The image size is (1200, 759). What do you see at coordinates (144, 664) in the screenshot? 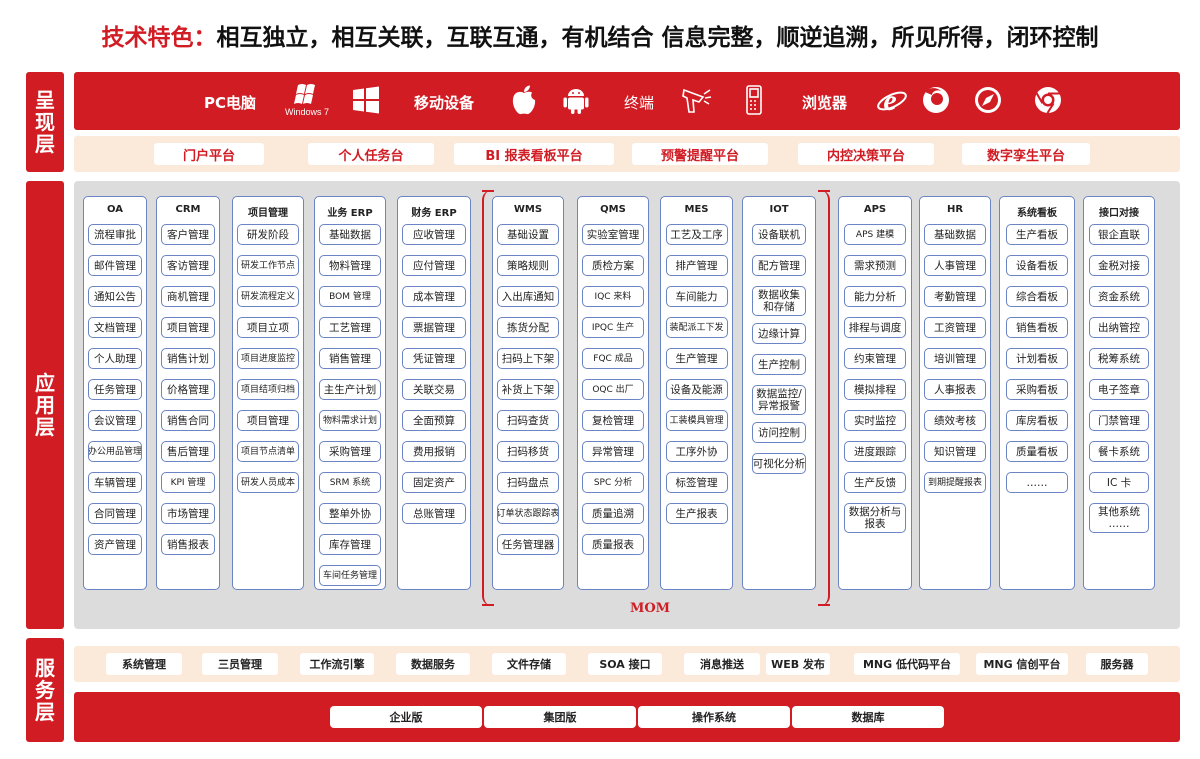
I see `service-system-management: 系统管理` at bounding box center [144, 664].